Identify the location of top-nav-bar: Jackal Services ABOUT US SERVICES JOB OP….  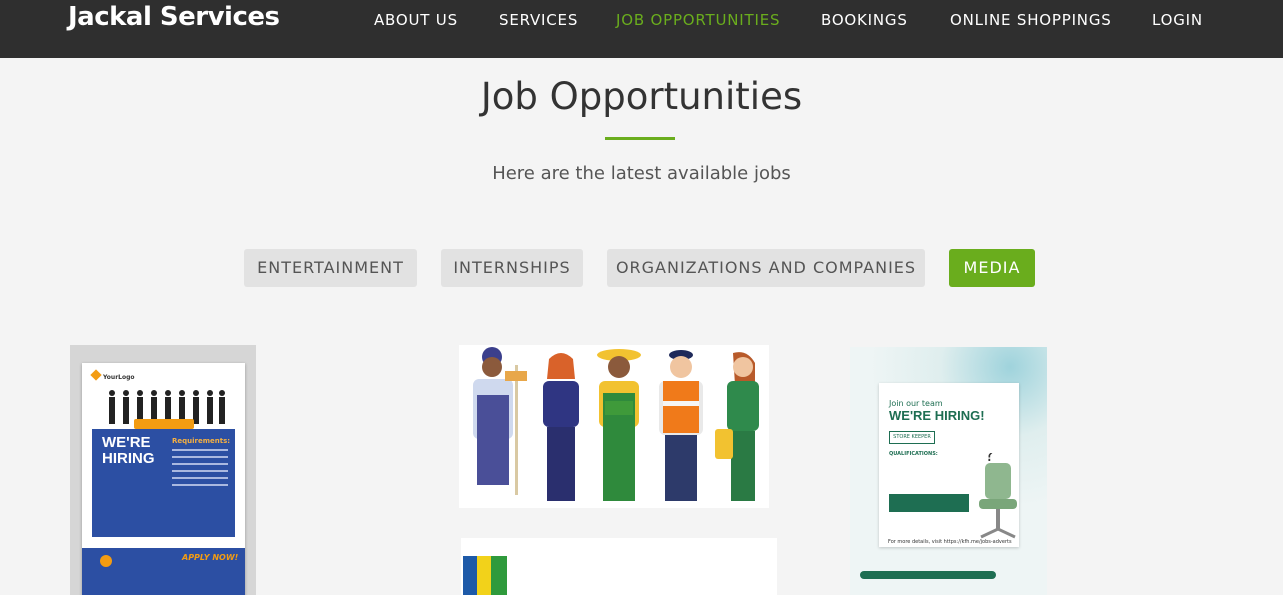
(641, 29).